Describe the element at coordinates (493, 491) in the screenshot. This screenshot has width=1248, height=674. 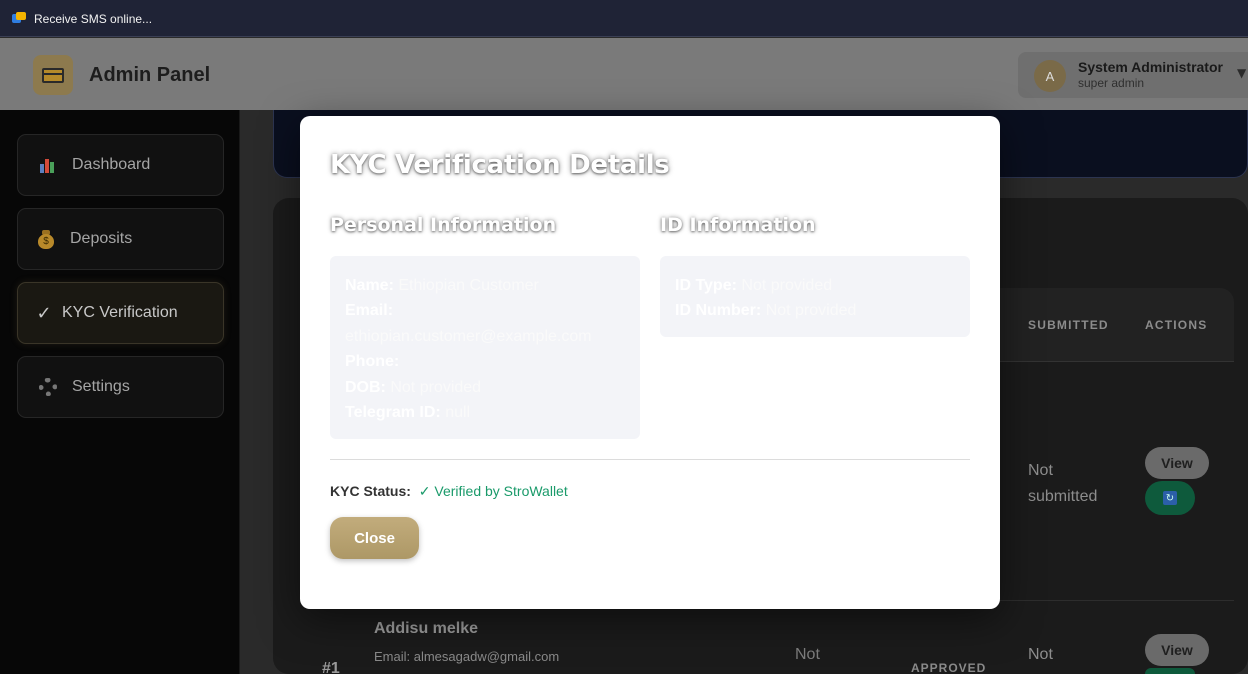
I see `kyc-status-value: ✓ Verified by StroWallet` at that location.